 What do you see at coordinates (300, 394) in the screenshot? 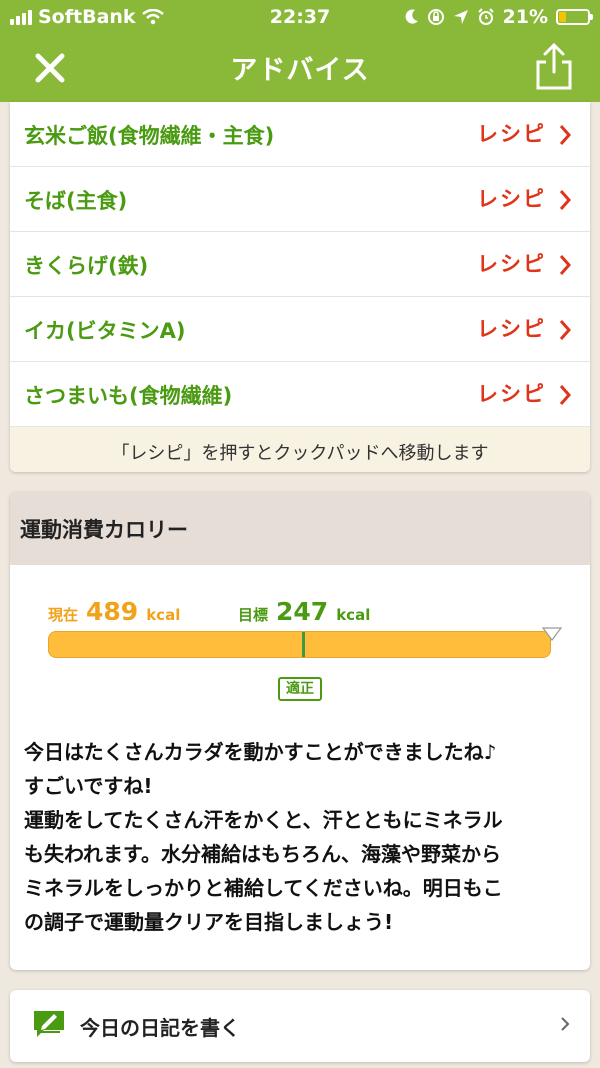
I see `recipe-row: さつまいも(食物繊維) レシピ` at bounding box center [300, 394].